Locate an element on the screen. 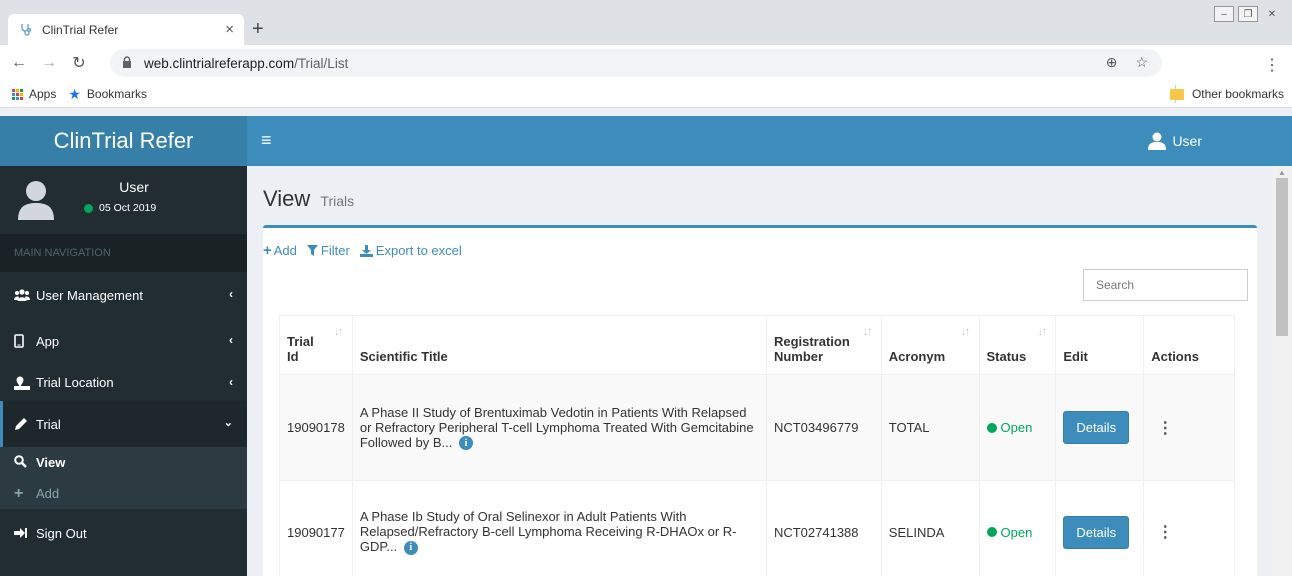 The image size is (1292, 576). col-registration-number: Registration Number ↓↑ is located at coordinates (823, 345).